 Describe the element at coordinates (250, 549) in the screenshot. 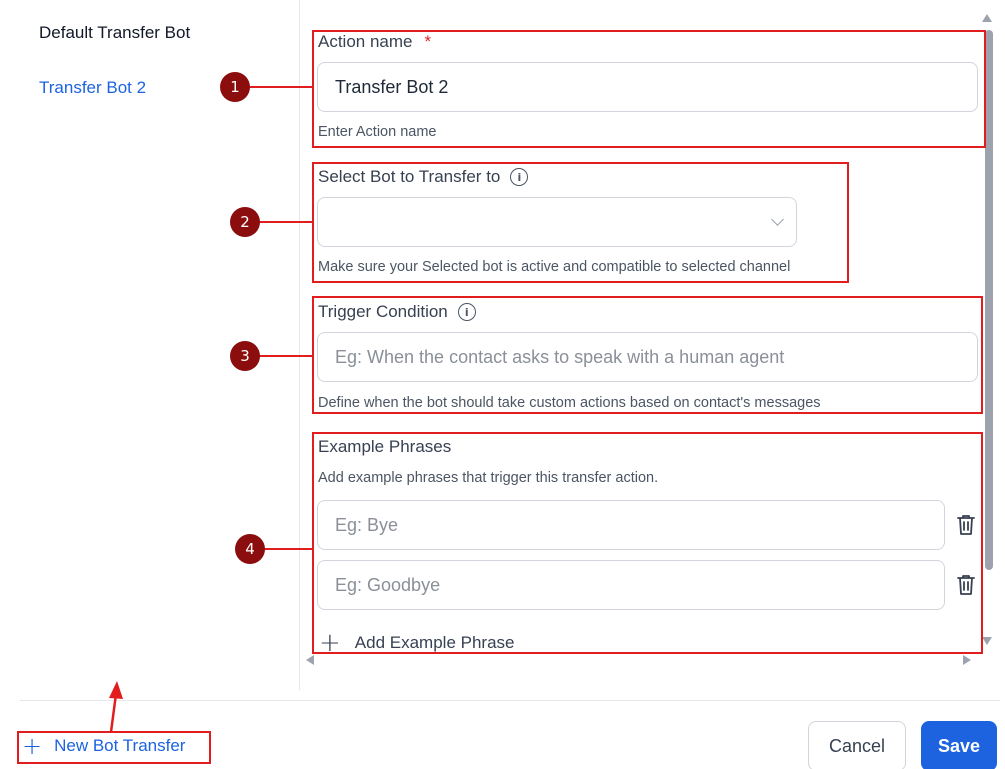

I see `annotation-marker: 4` at that location.